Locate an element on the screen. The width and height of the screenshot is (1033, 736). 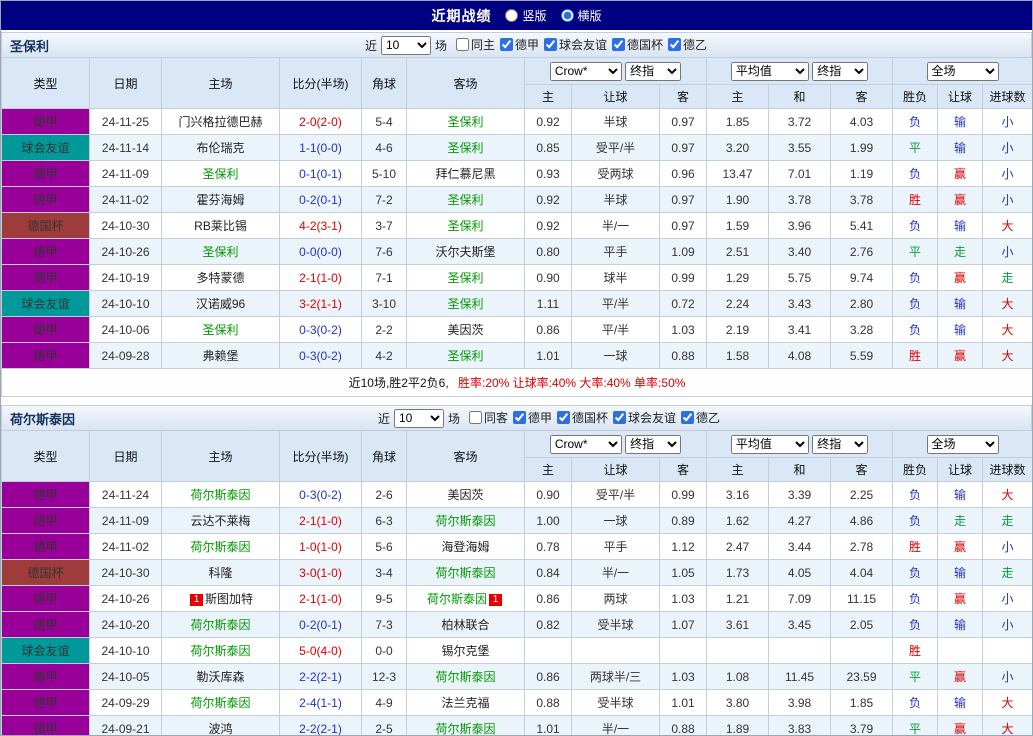
away-team: 荷尔斯泰因 is located at coordinates (465, 572).